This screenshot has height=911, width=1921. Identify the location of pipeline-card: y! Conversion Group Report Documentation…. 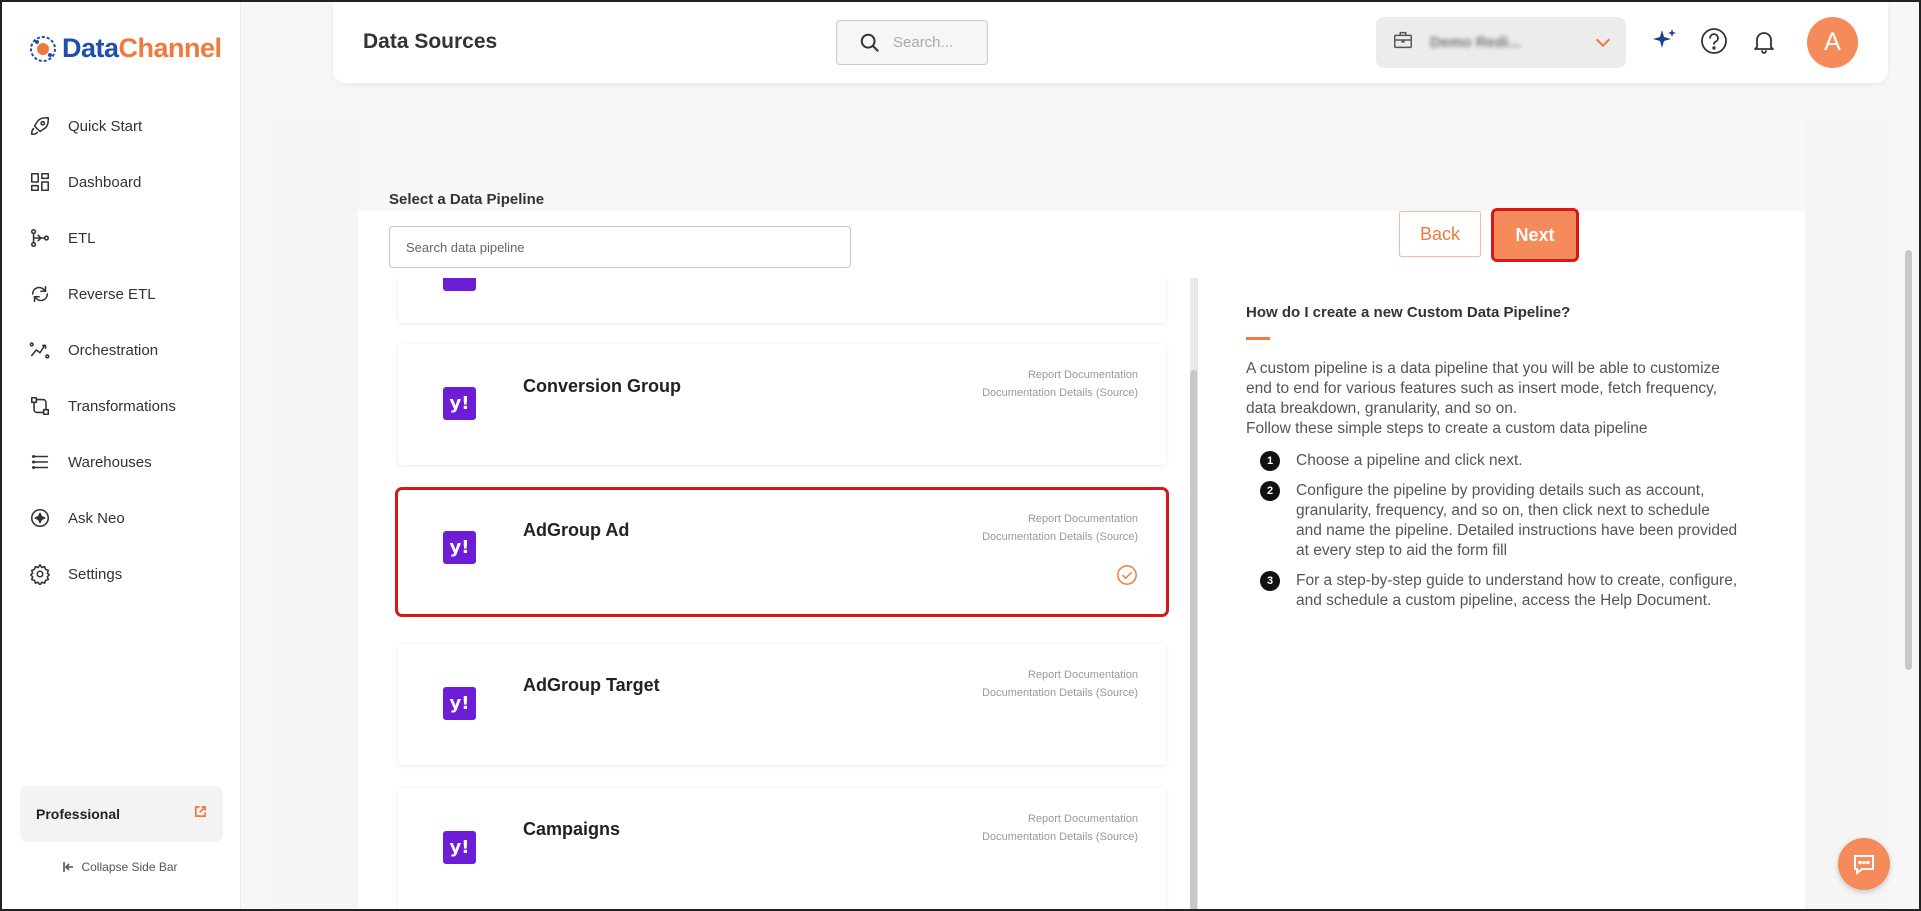
(782, 404).